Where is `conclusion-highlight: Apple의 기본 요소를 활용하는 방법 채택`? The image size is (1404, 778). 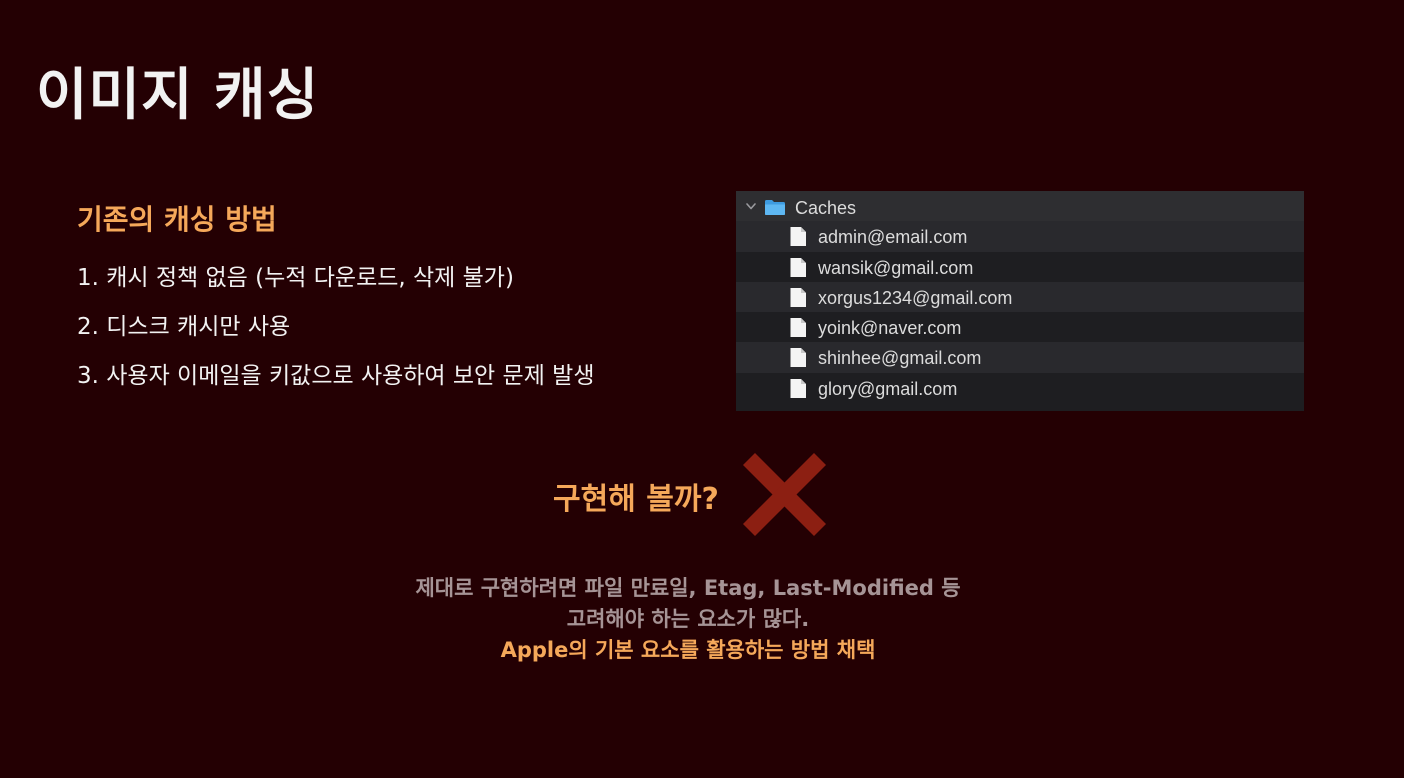 conclusion-highlight: Apple의 기본 요소를 활용하는 방법 채택 is located at coordinates (688, 650).